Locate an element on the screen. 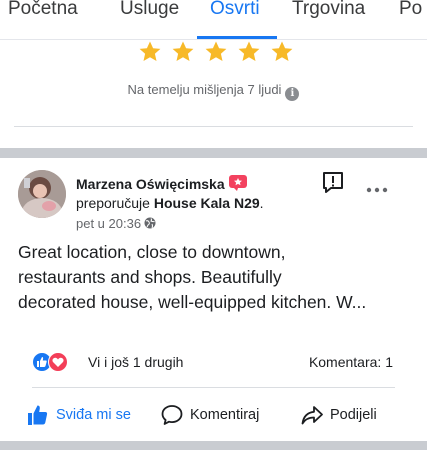 The height and width of the screenshot is (450, 427). author-name: Marzena Oświęcimska is located at coordinates (161, 183).